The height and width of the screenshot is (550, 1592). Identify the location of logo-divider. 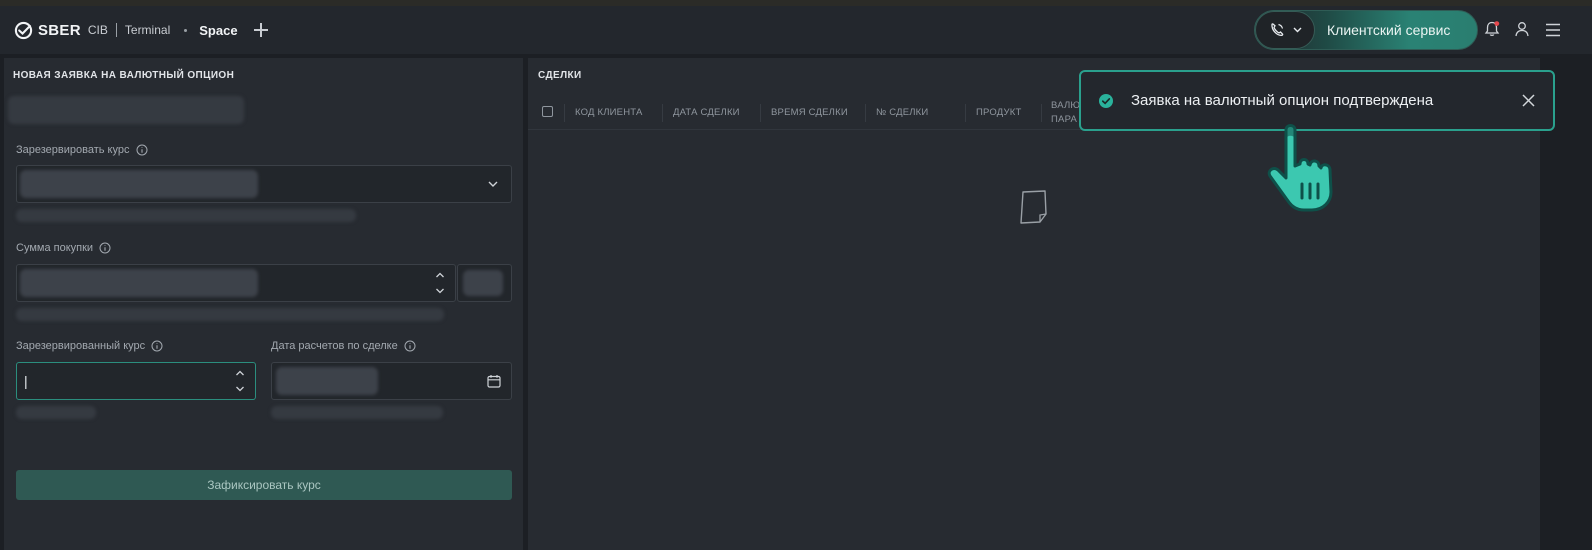
(116, 30).